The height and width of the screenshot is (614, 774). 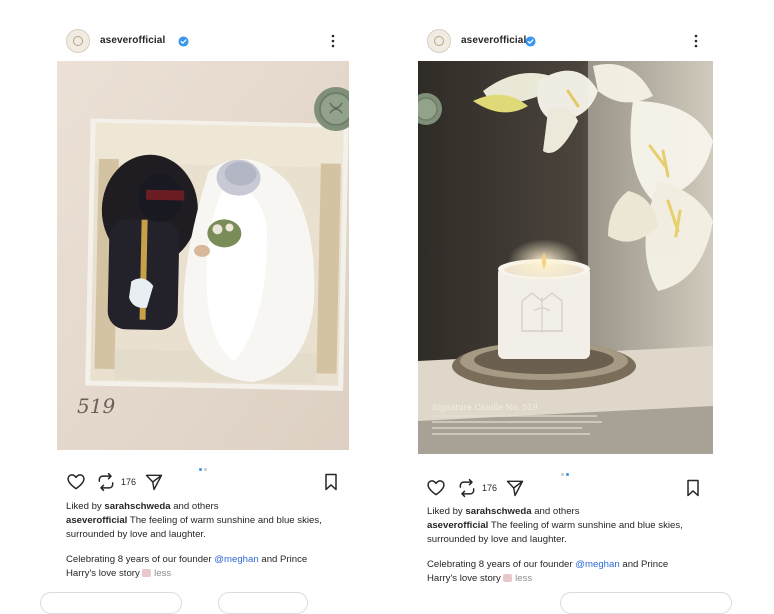 What do you see at coordinates (96, 406) in the screenshot?
I see `handwritten-signature: 519` at bounding box center [96, 406].